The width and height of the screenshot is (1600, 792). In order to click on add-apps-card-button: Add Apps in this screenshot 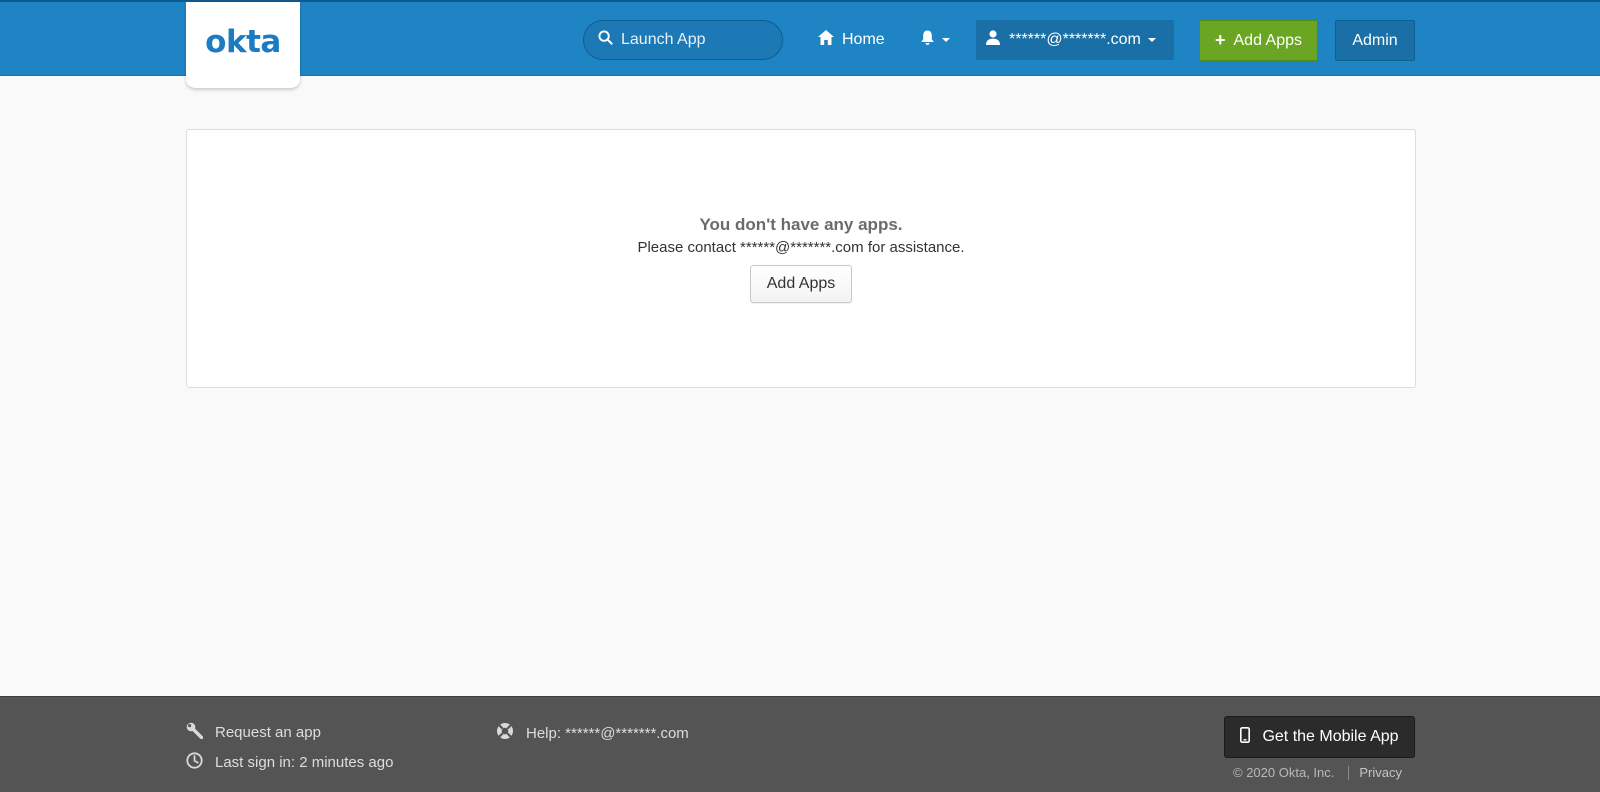, I will do `click(801, 284)`.